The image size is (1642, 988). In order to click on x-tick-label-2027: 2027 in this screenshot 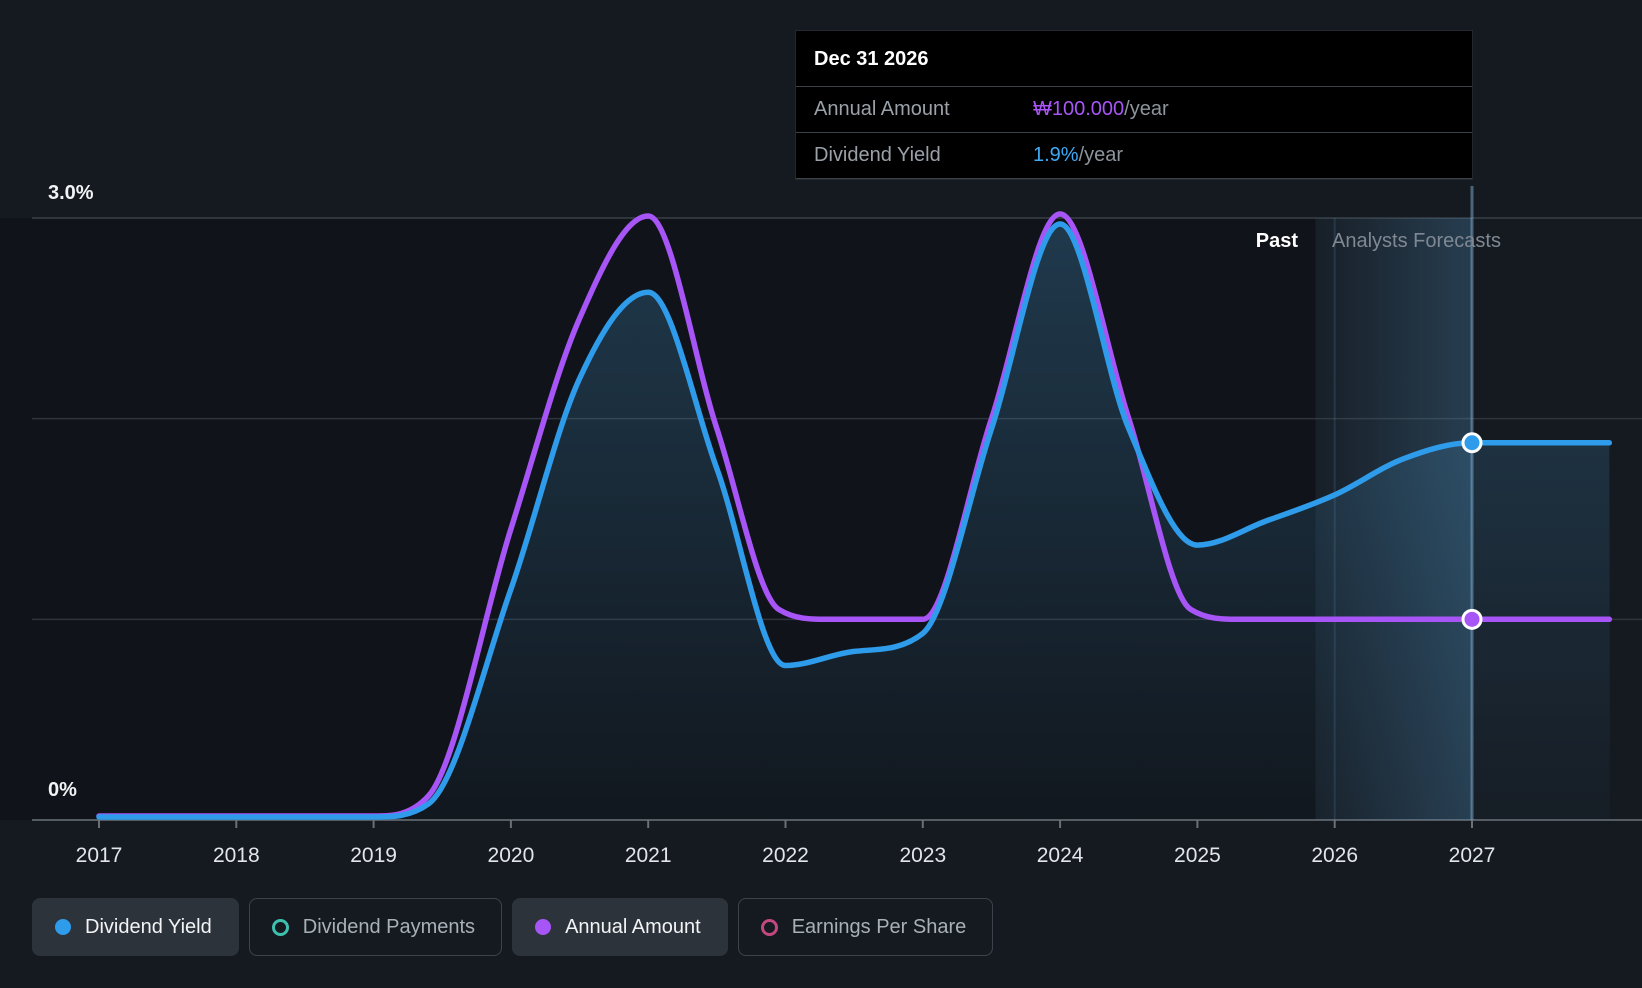, I will do `click(1472, 855)`.